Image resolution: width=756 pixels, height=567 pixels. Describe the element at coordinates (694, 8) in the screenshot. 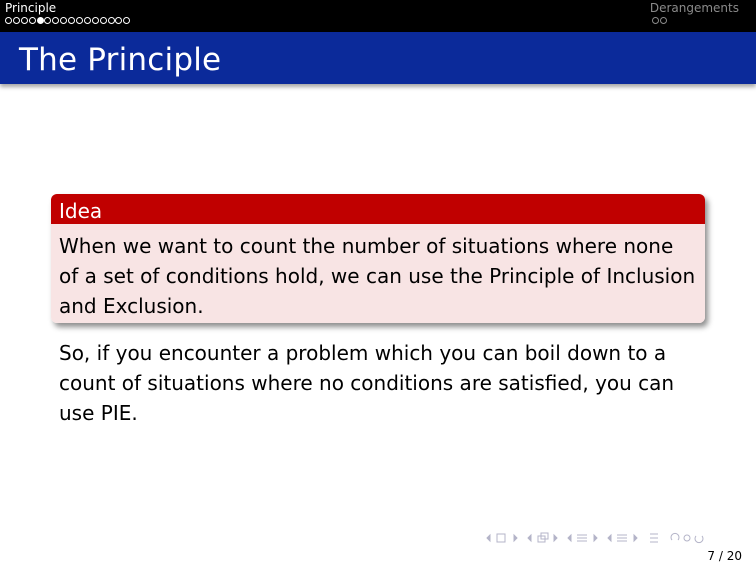

I see `section-link-derangements: Derangements` at that location.